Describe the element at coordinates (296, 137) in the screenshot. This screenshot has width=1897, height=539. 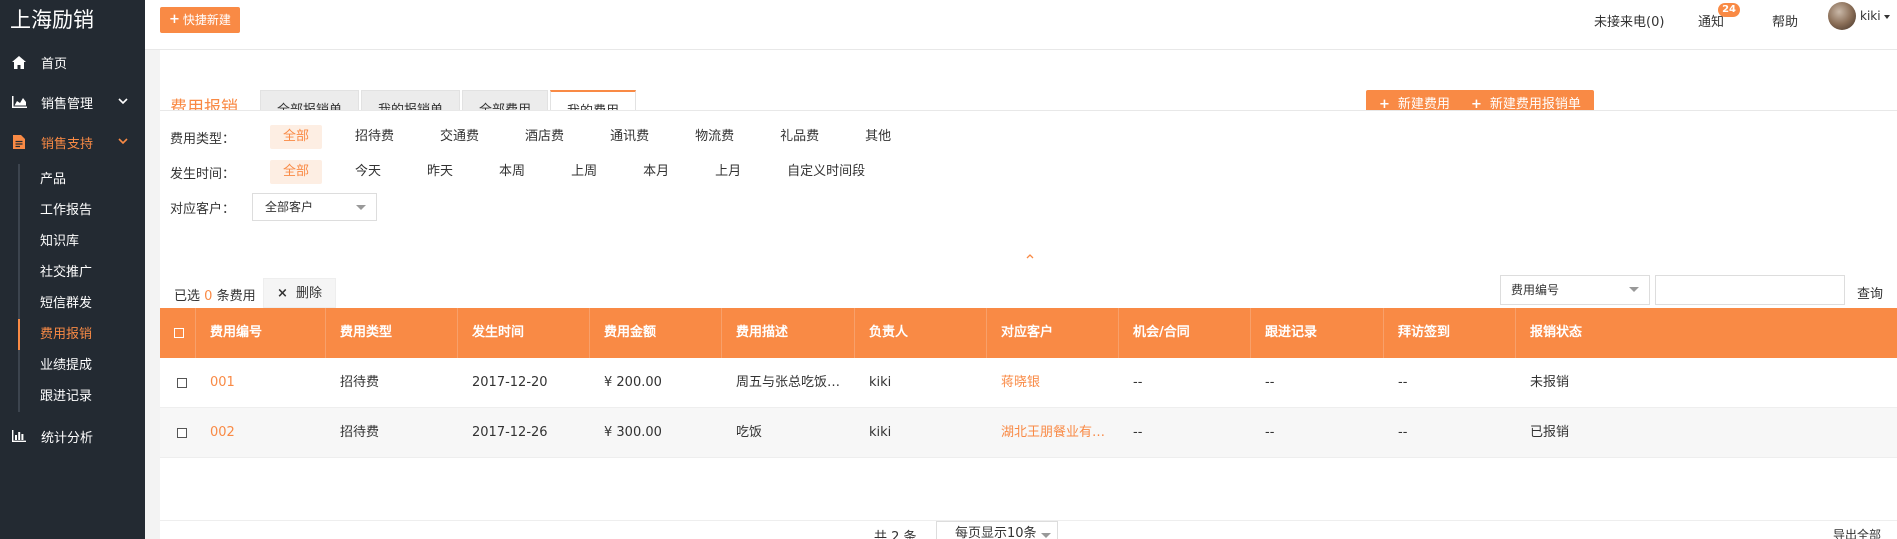
I see `type-chip-all: 全部` at that location.